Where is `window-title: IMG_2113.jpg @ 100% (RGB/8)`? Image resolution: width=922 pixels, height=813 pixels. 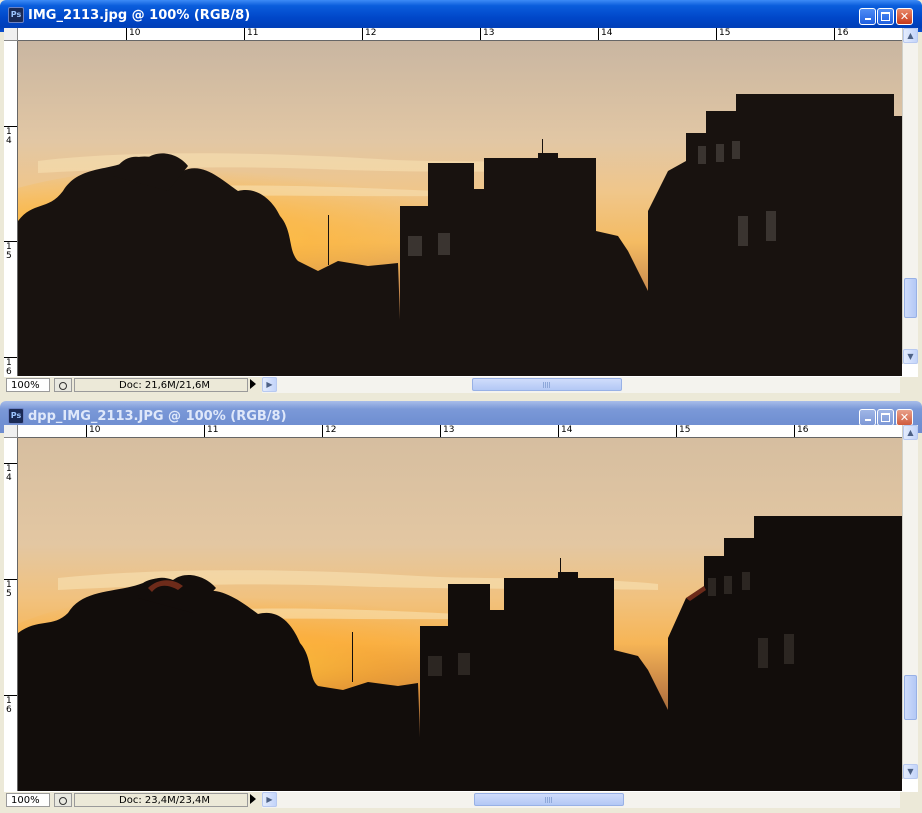
window-title: IMG_2113.jpg @ 100% (RGB/8) is located at coordinates (139, 15).